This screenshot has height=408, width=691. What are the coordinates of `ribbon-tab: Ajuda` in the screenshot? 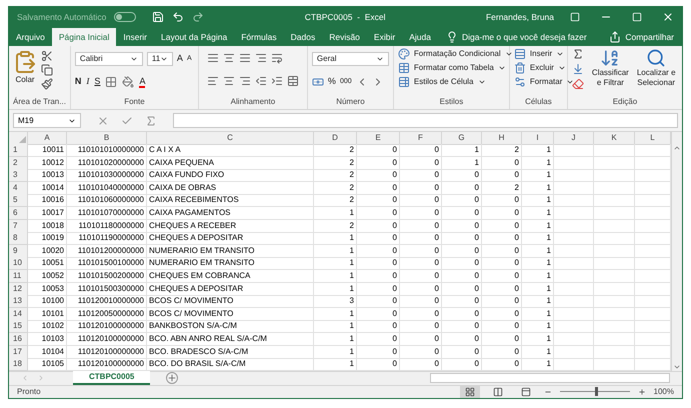 It's located at (420, 37).